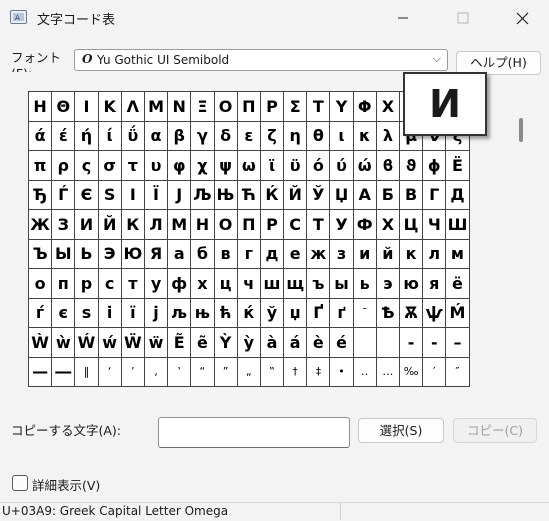 Image resolution: width=549 pixels, height=521 pixels. What do you see at coordinates (319, 372) in the screenshot?
I see `char-cell: ‡` at bounding box center [319, 372].